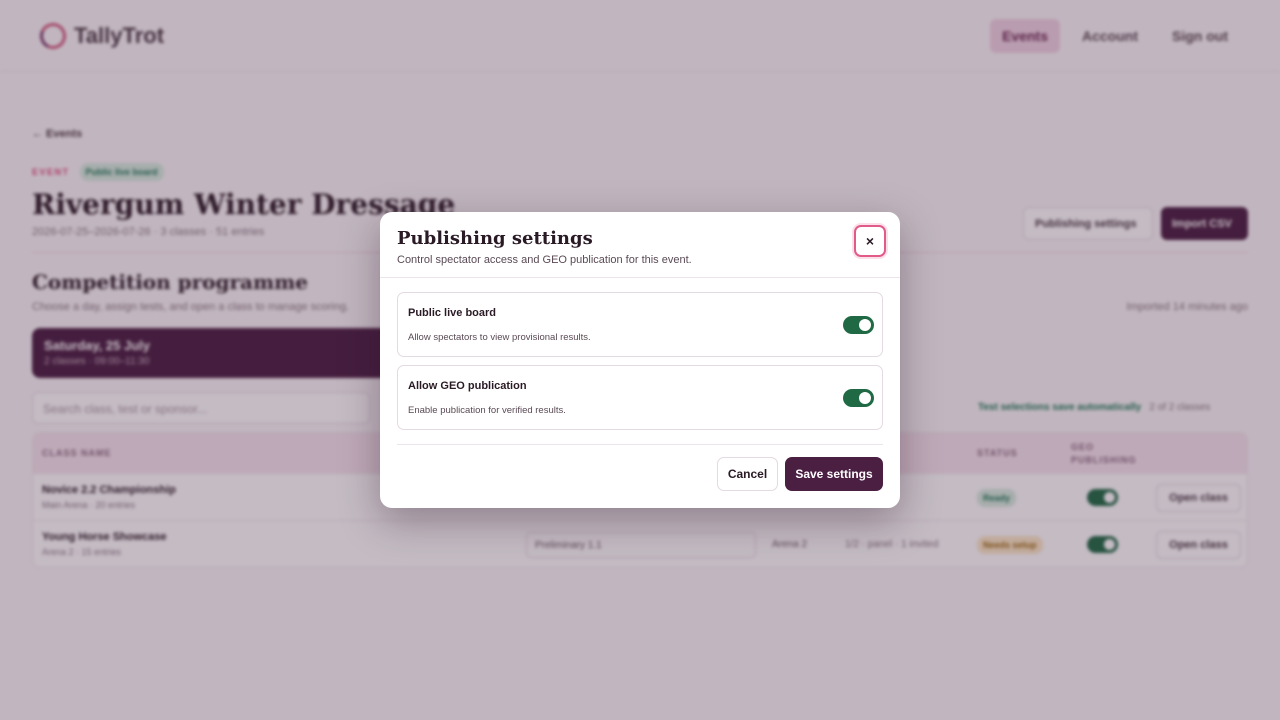 The image size is (1280, 720). I want to click on close-icon: ×, so click(870, 241).